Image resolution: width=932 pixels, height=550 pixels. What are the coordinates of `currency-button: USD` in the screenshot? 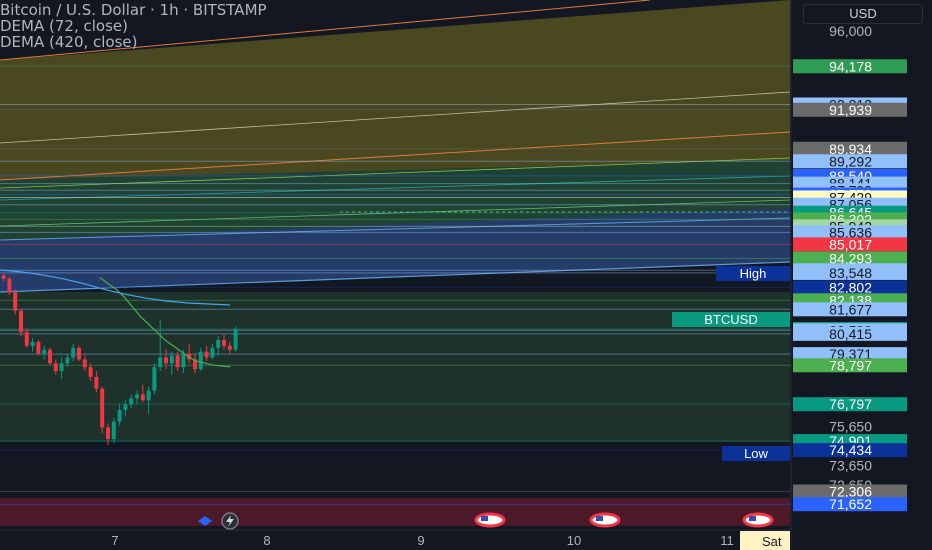 It's located at (863, 14).